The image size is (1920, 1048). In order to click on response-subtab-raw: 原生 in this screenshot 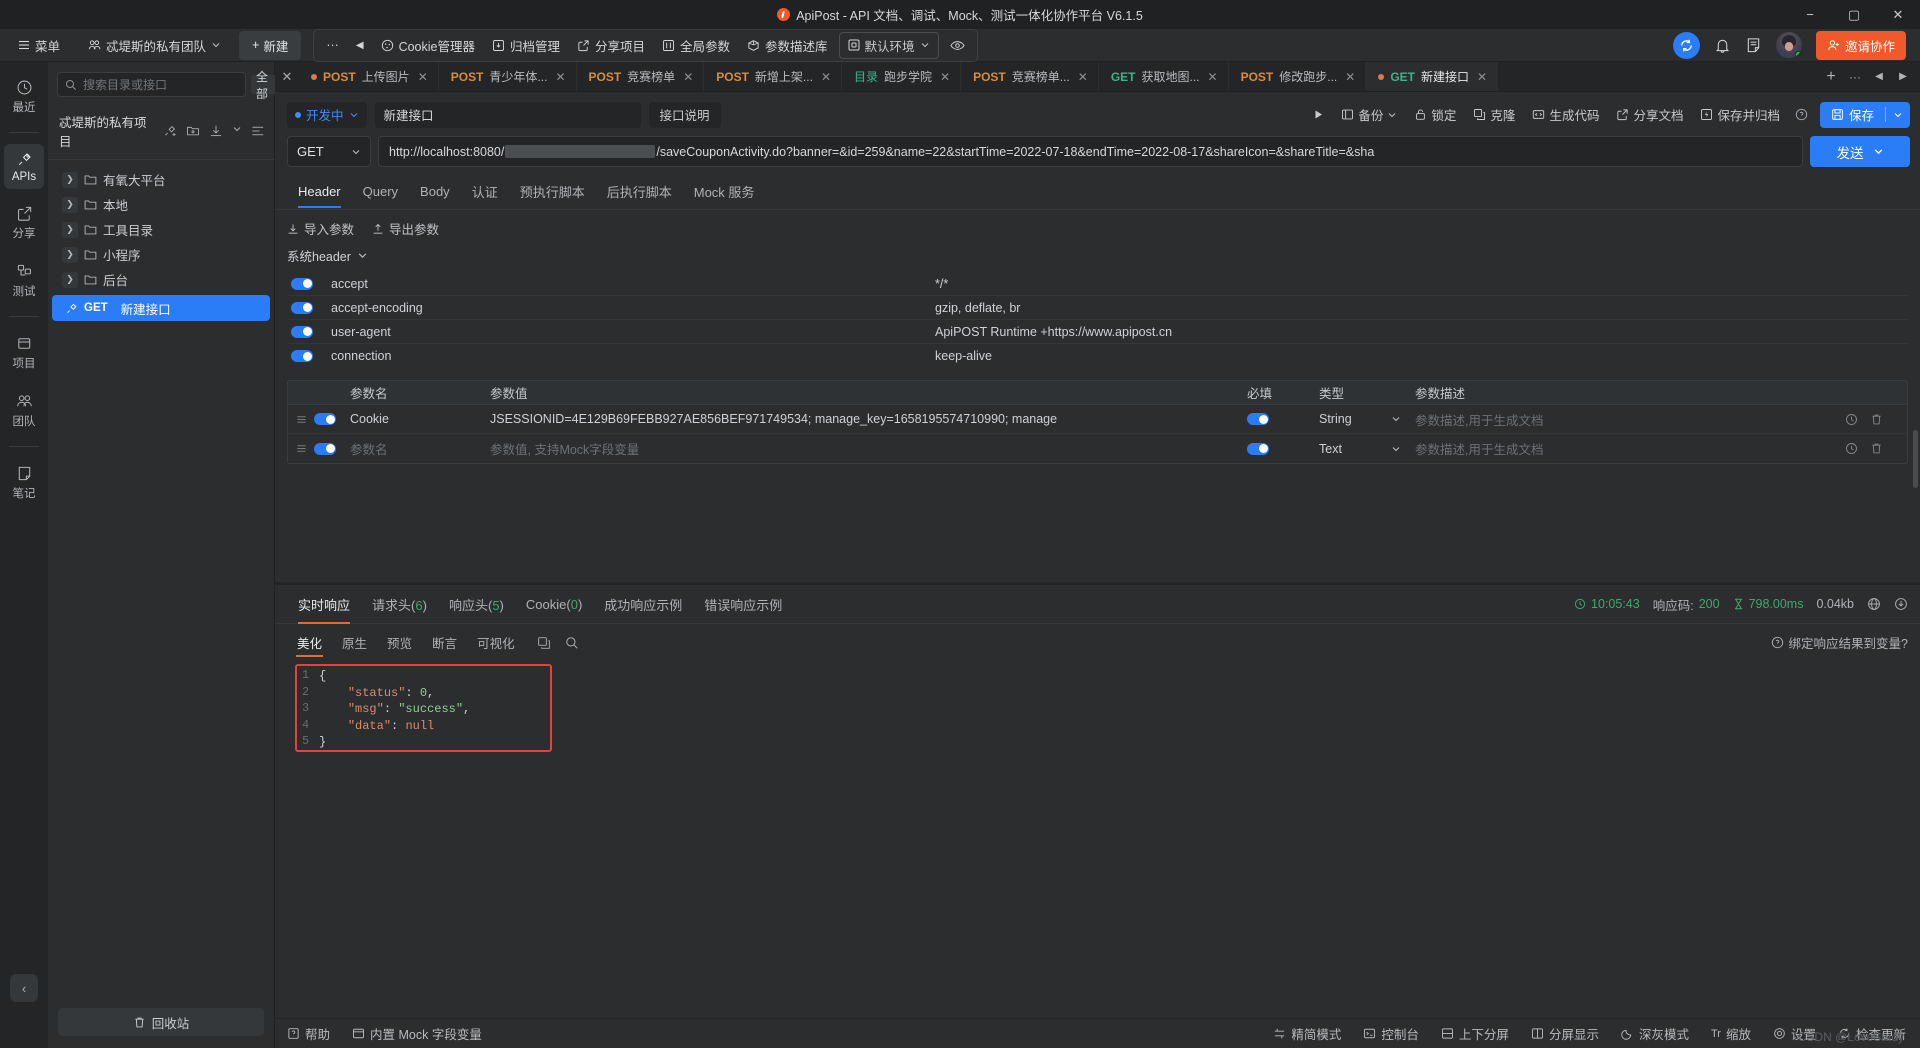, I will do `click(354, 642)`.